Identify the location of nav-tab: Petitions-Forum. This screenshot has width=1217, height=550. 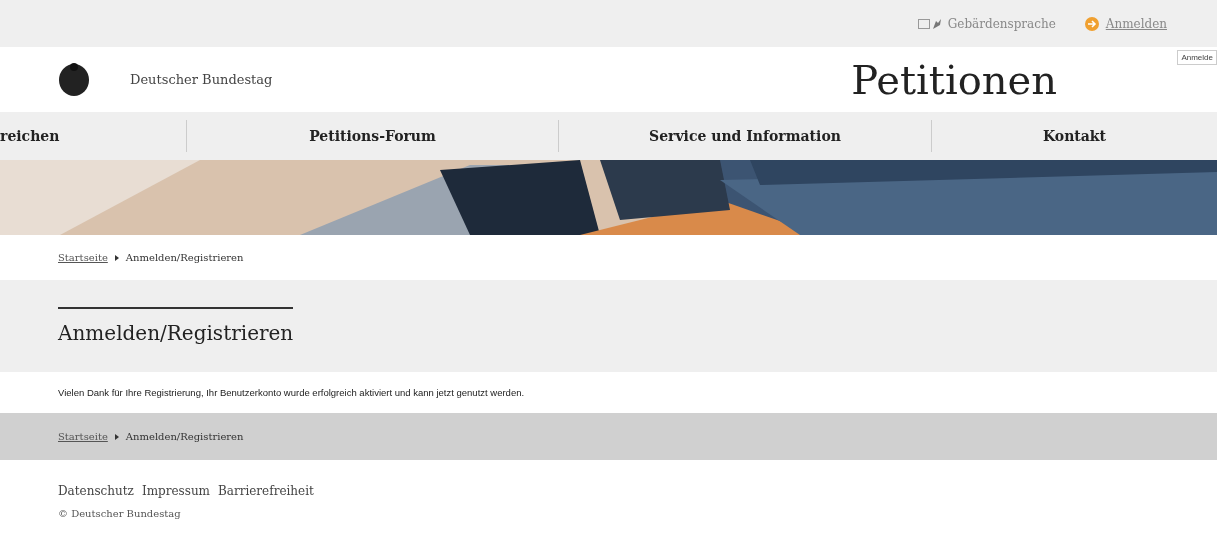
(372, 136).